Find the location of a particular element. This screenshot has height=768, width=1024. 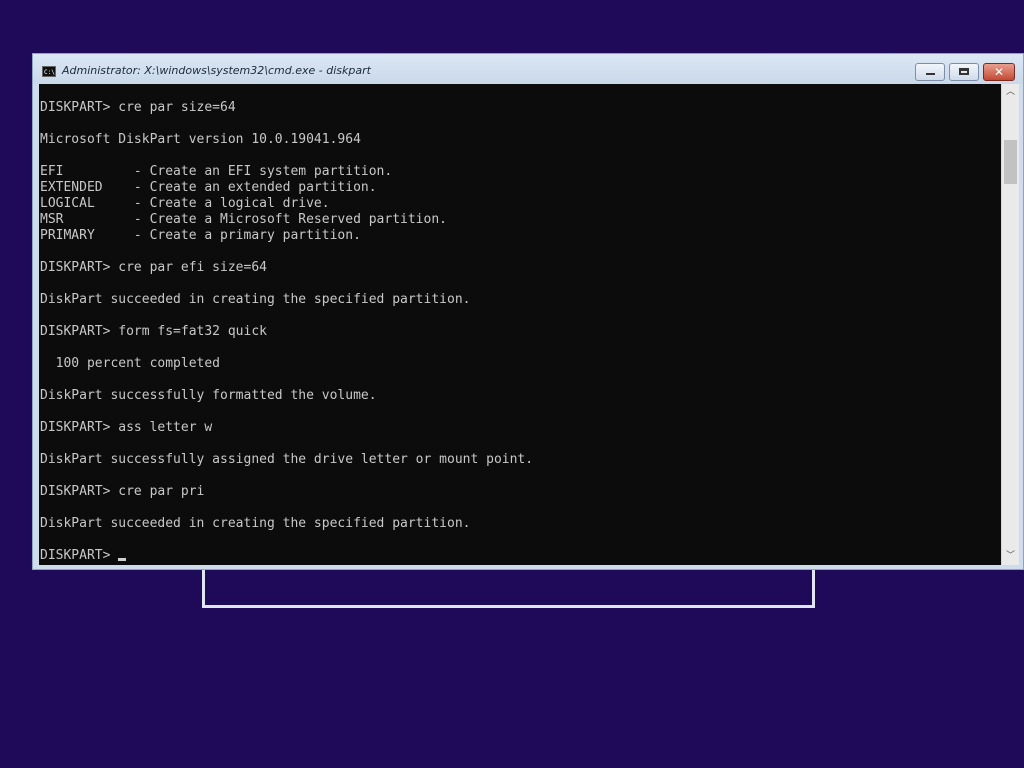

maximize-button is located at coordinates (964, 72).